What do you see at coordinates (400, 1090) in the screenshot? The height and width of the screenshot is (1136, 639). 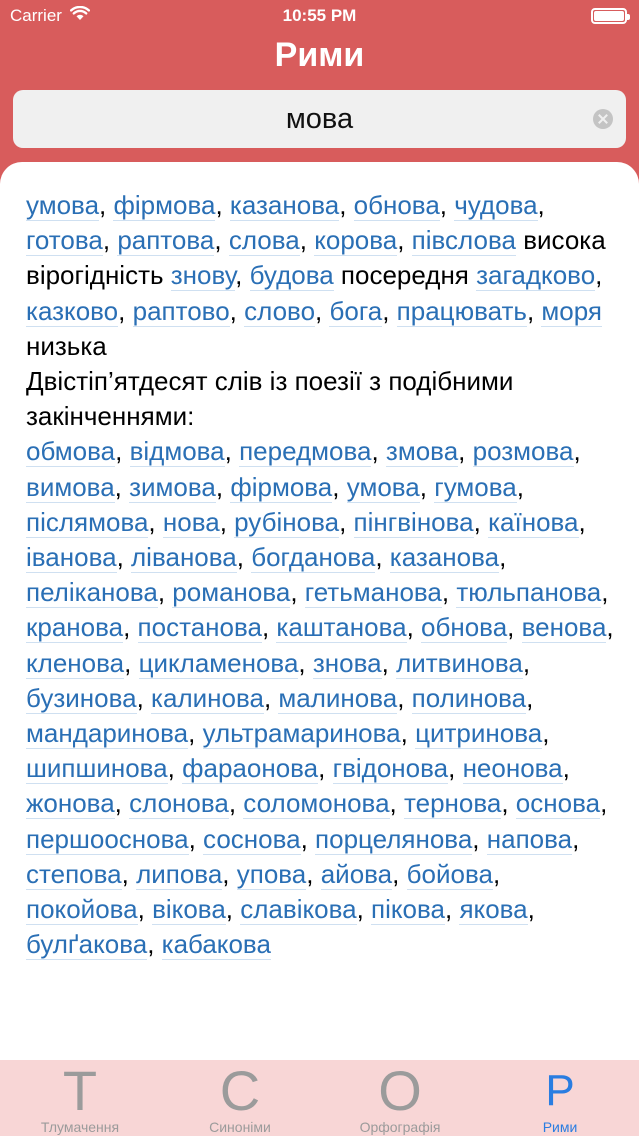 I see `letter-o-icon: О` at bounding box center [400, 1090].